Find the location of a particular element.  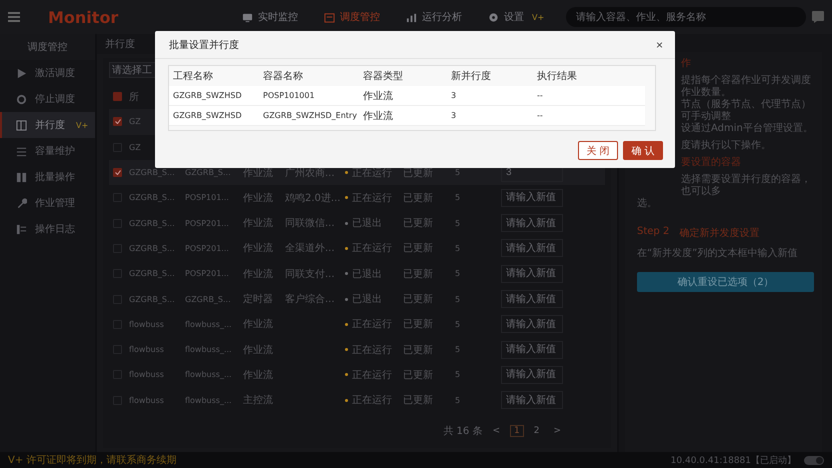

column-header: 容器类型 is located at coordinates (383, 76).